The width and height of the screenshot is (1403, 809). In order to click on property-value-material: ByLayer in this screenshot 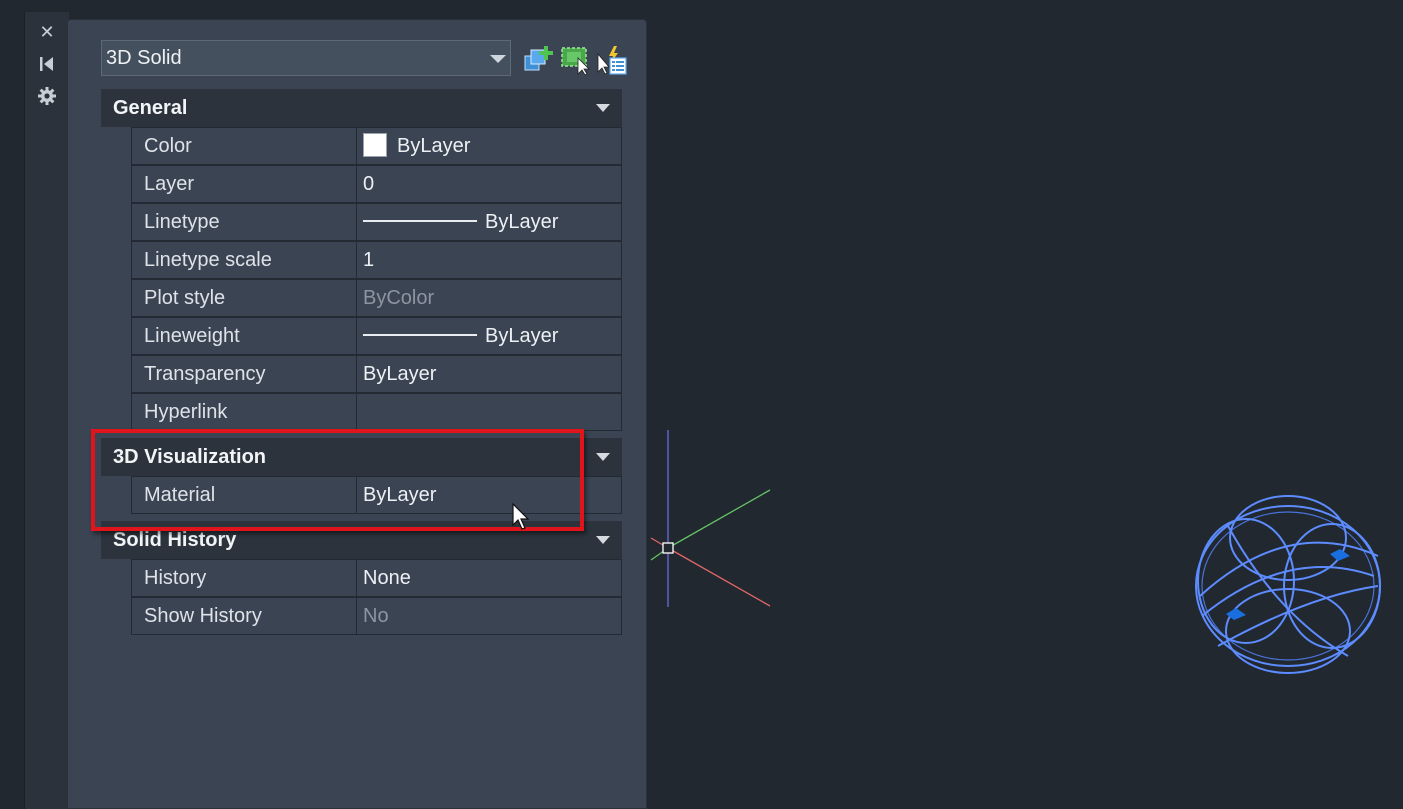, I will do `click(489, 495)`.